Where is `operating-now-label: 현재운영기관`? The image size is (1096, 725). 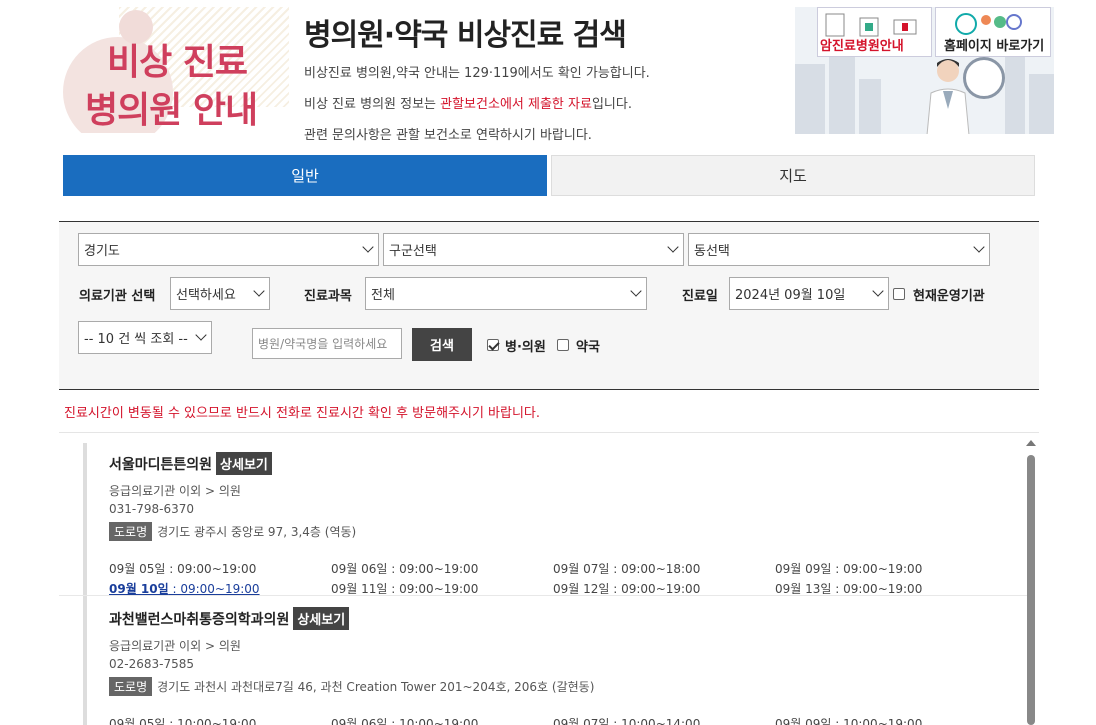
operating-now-label: 현재운영기관 is located at coordinates (949, 296).